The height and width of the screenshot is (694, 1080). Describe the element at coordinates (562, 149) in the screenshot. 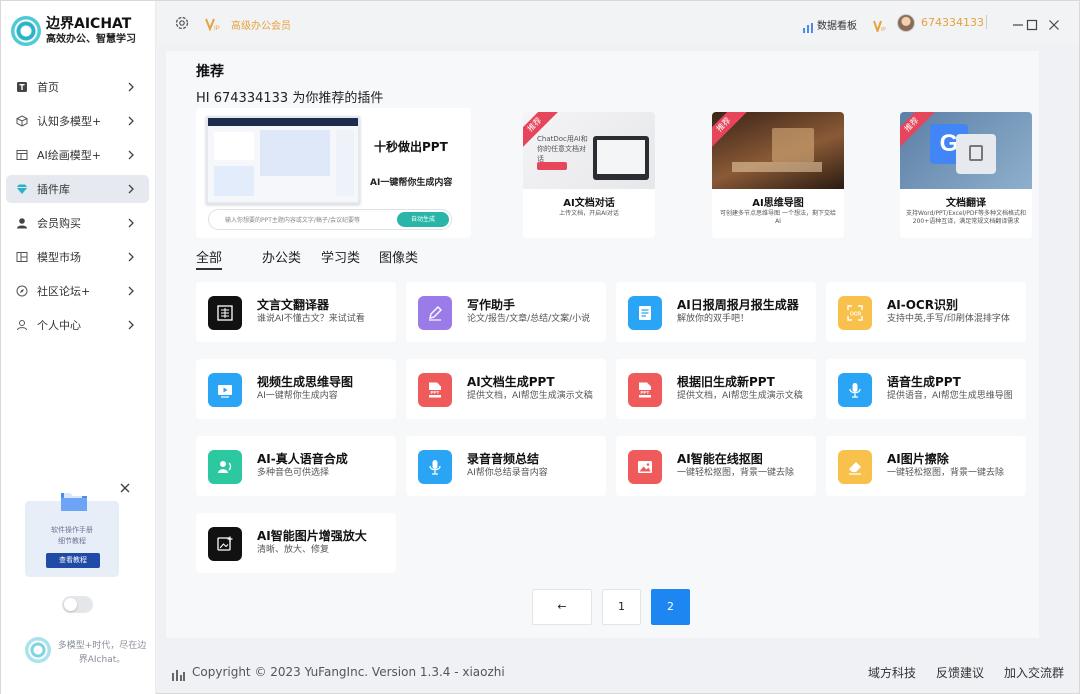

I see `feature-image-caption: ChatDoc用AI和你的任意文档对话` at that location.